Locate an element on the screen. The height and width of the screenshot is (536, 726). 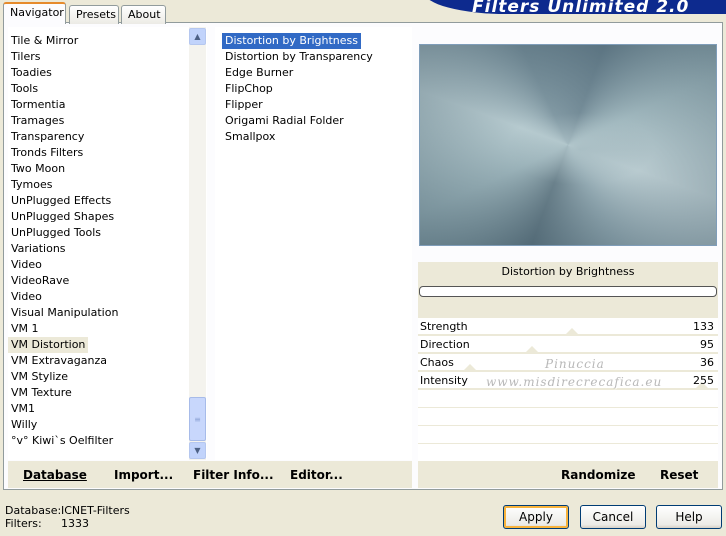
slider-label: Intensity is located at coordinates (444, 380).